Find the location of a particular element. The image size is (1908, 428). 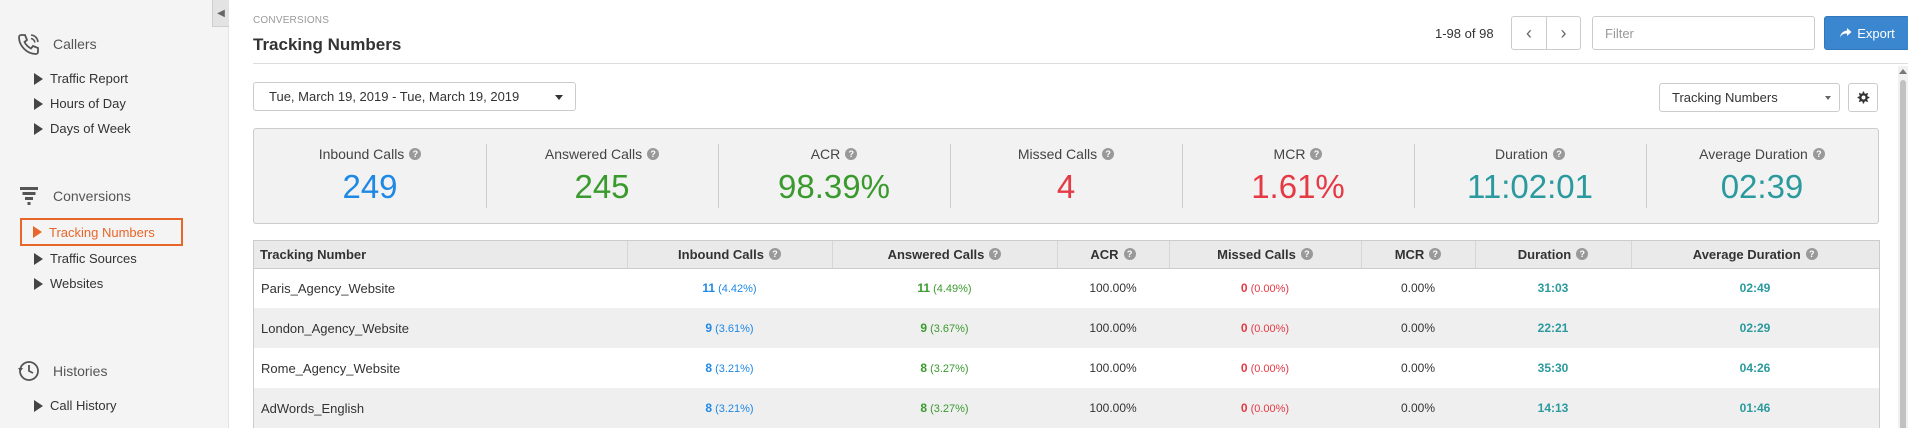

sidebar-item-label: Traffic Report is located at coordinates (89, 78).